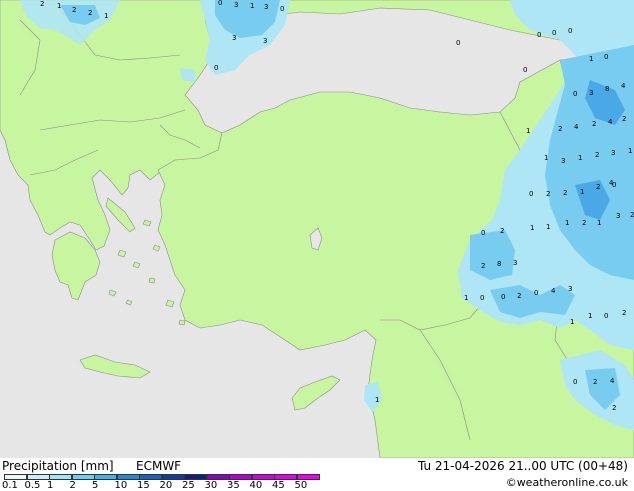  I want to click on legend-tick-label: 50, so click(301, 485).